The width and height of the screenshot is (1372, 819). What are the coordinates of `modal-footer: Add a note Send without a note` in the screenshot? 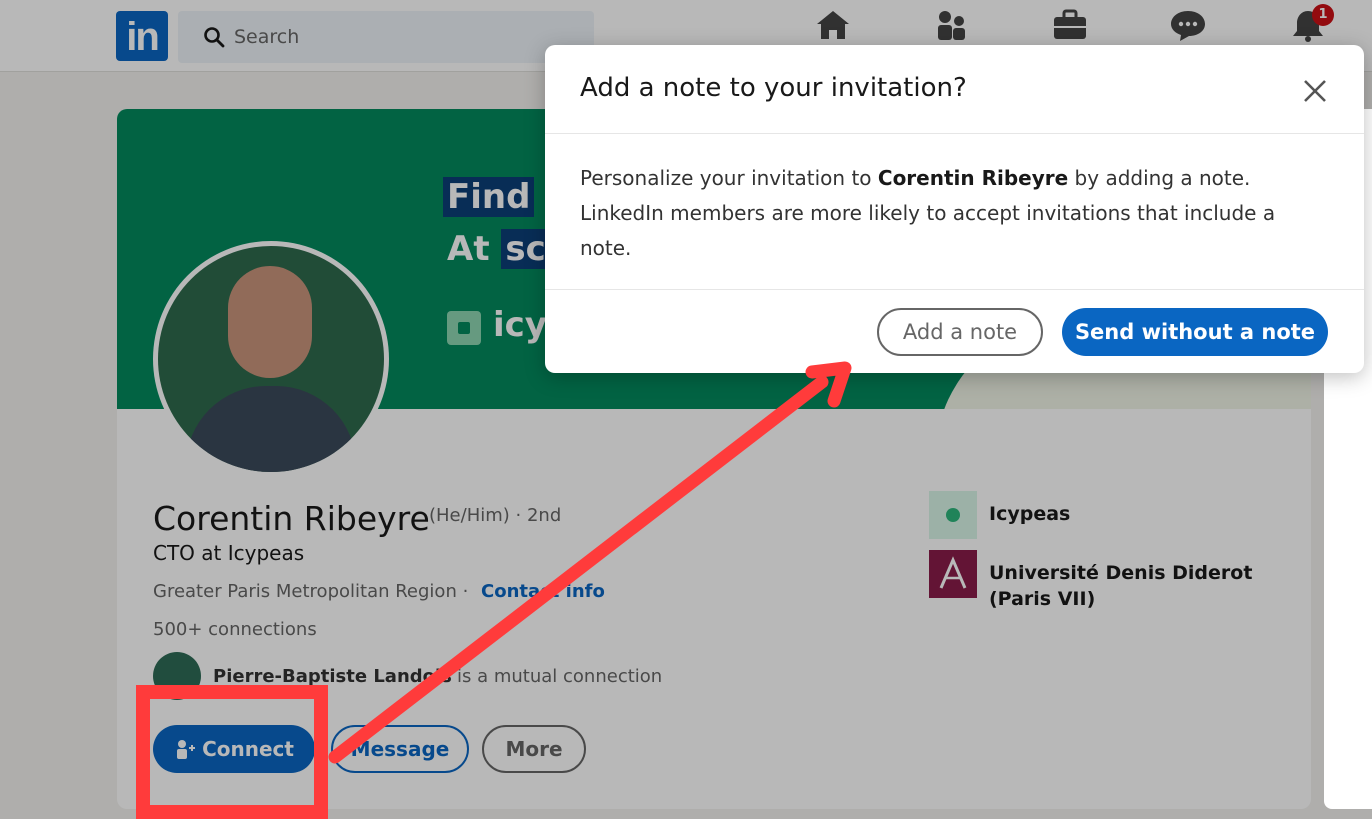 It's located at (954, 331).